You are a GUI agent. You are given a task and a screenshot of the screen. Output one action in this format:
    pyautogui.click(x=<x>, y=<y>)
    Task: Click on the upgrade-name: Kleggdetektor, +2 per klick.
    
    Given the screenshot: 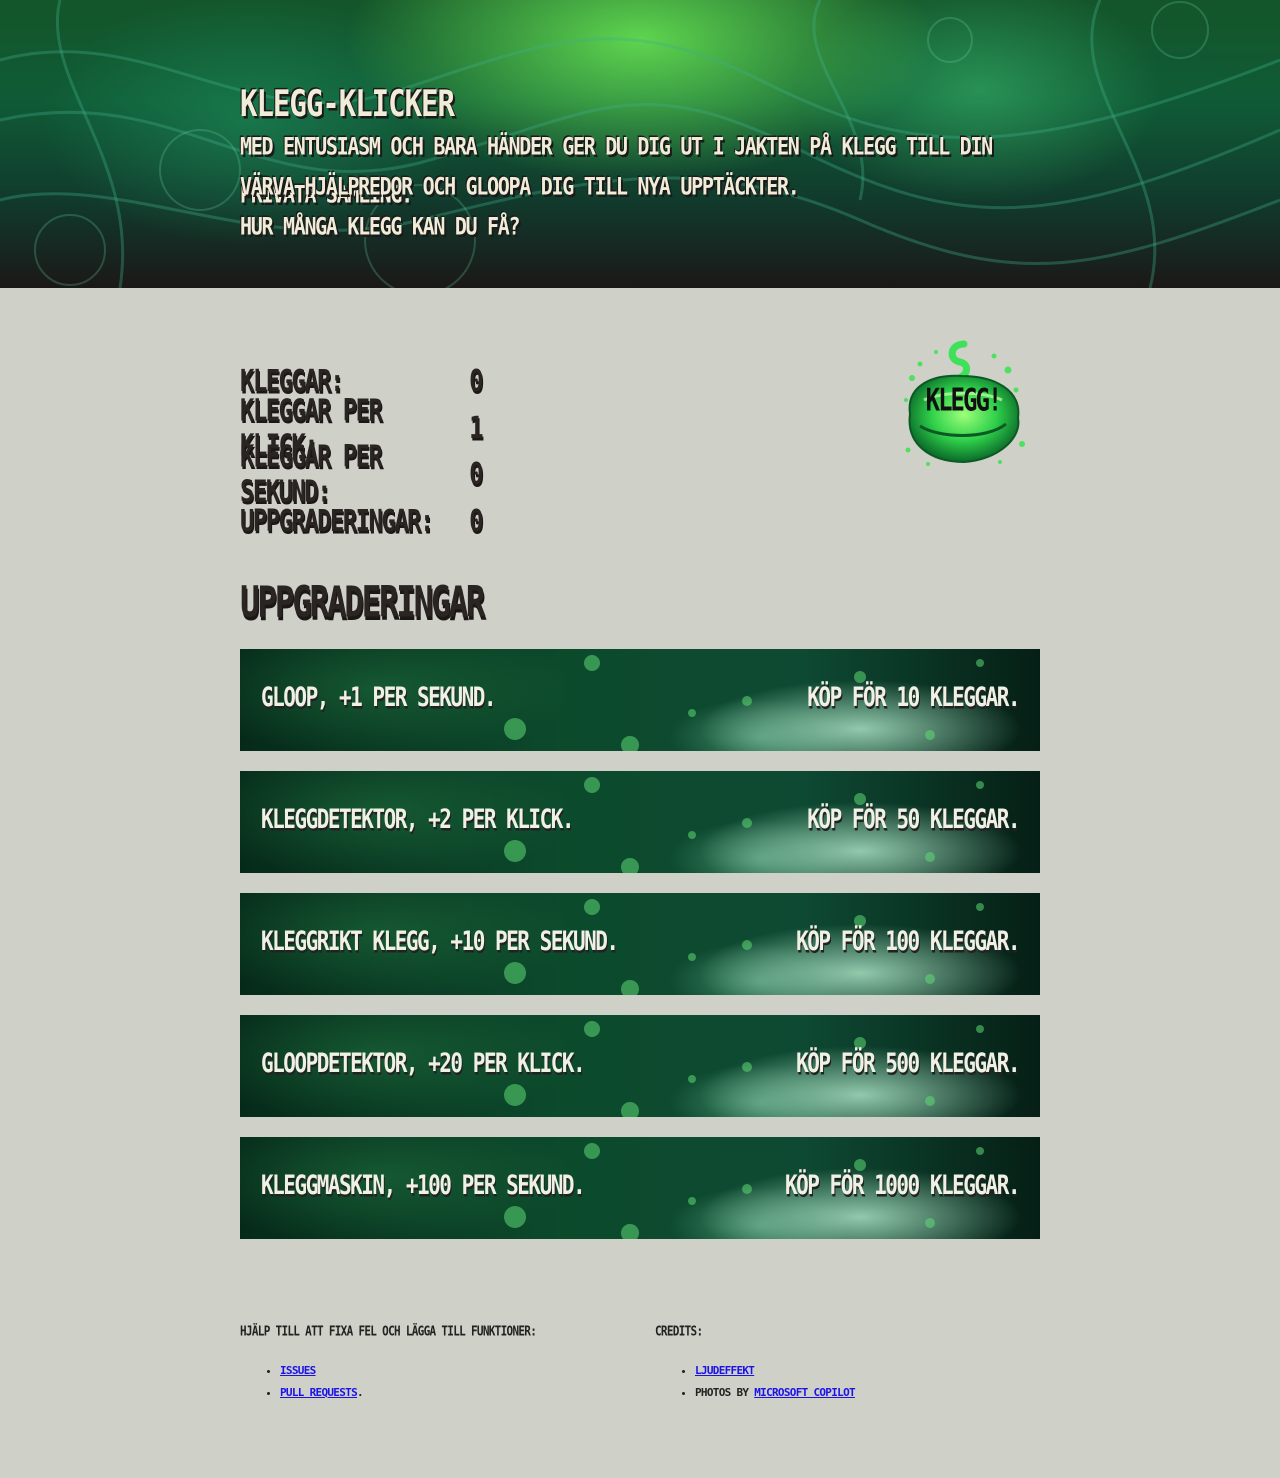 What is the action you would take?
    pyautogui.click(x=418, y=819)
    